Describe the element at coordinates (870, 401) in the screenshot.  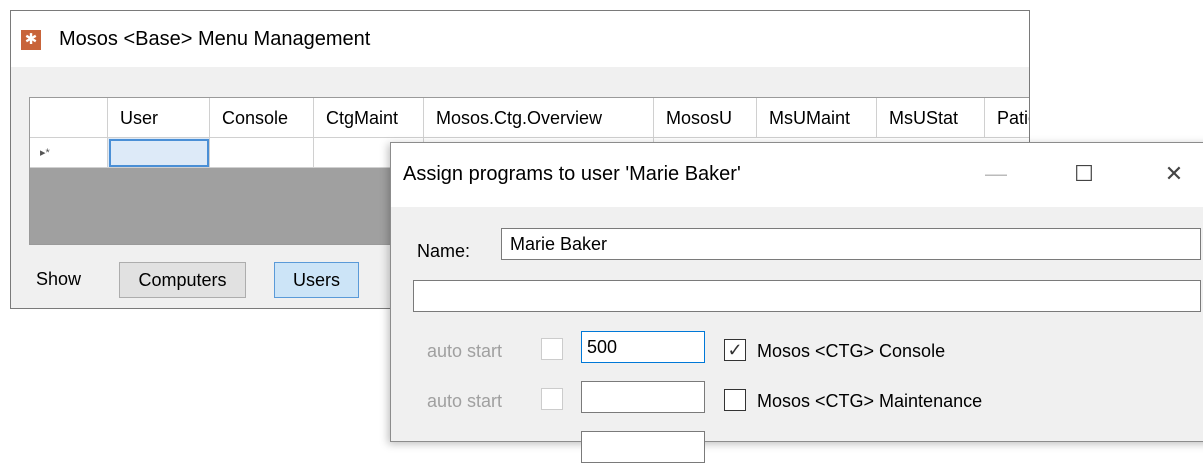
I see `program-name: Mosos <CTG> Maintenance` at that location.